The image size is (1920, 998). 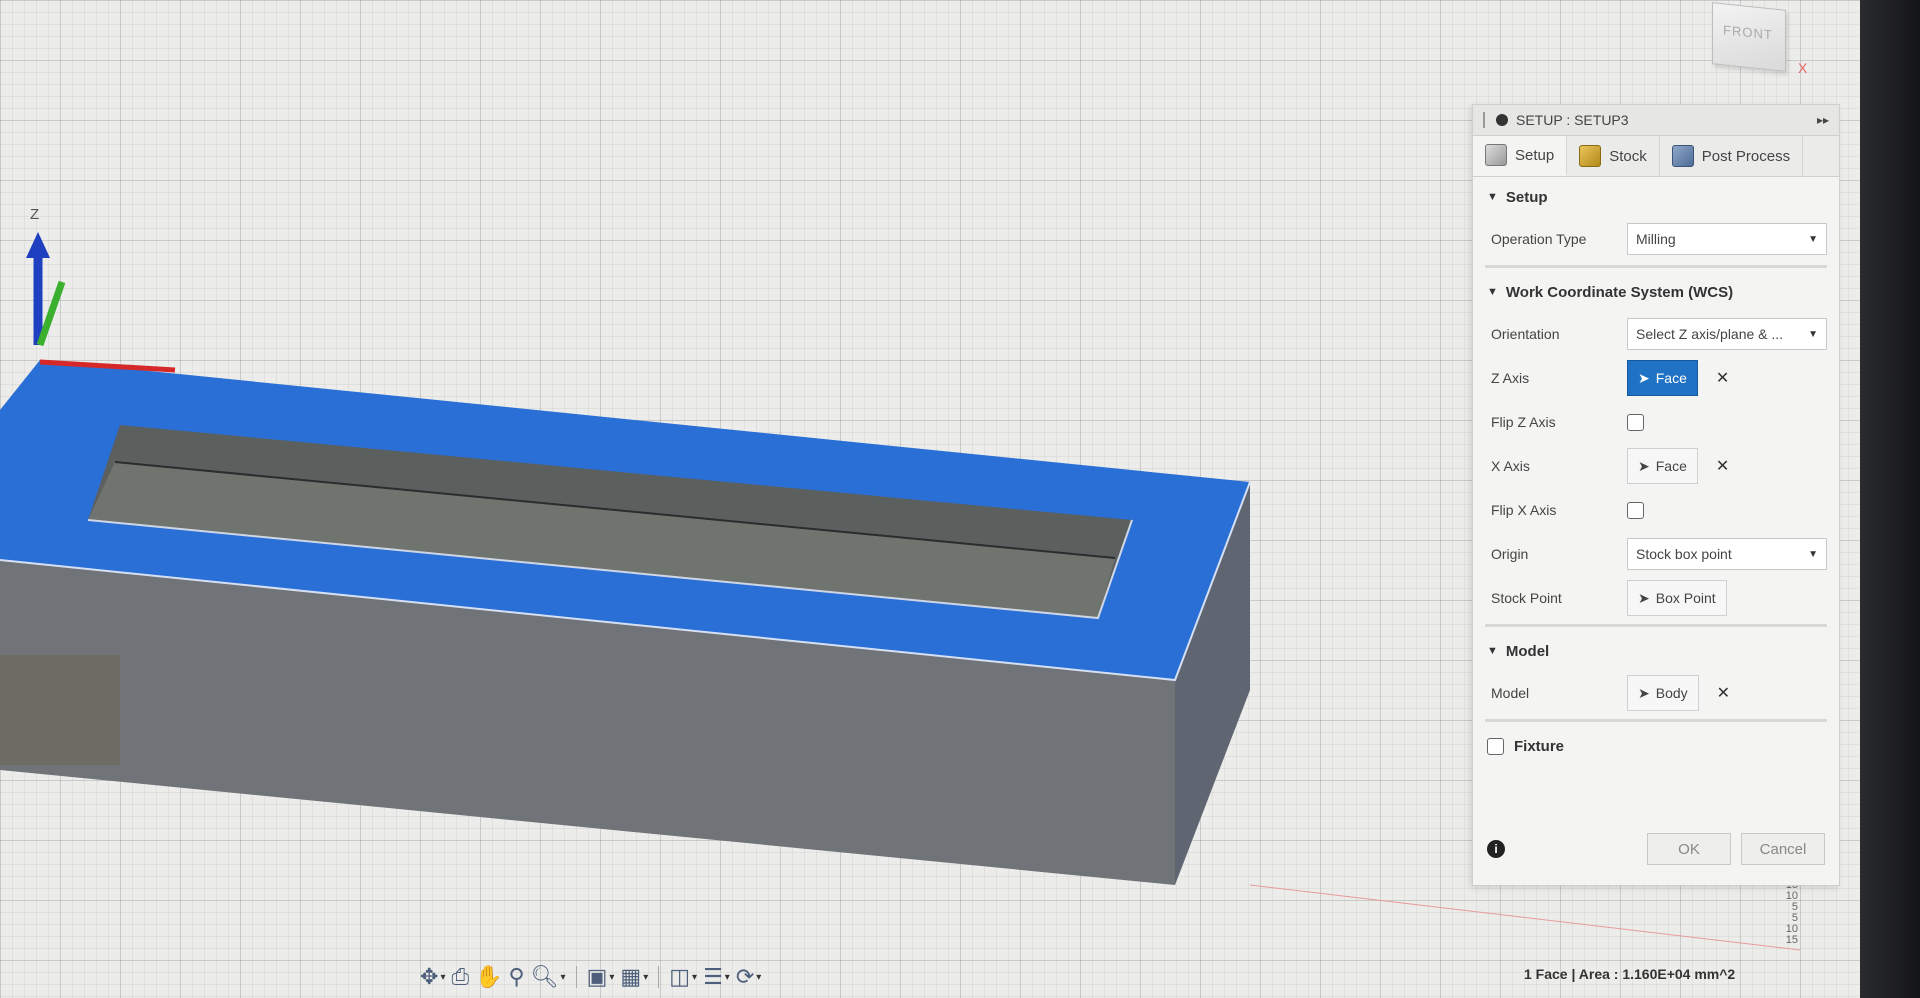 What do you see at coordinates (1496, 849) in the screenshot?
I see `info-icon: i` at bounding box center [1496, 849].